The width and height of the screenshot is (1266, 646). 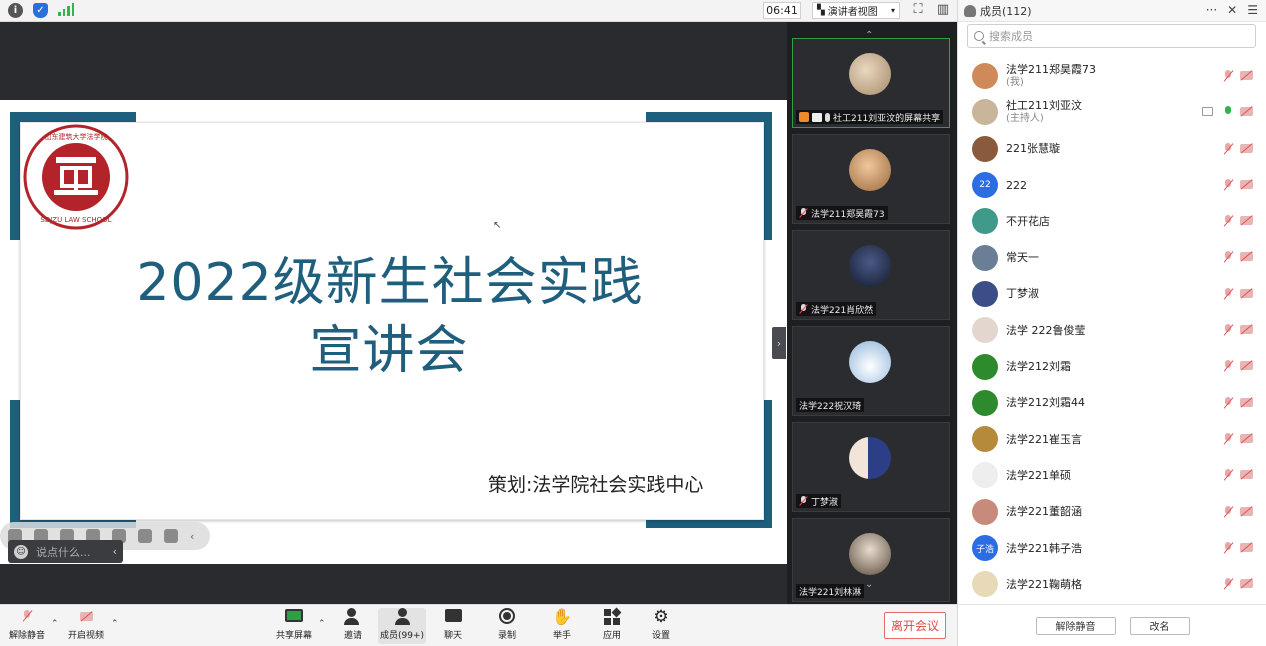 I want to click on more-icon, so click(x=171, y=536).